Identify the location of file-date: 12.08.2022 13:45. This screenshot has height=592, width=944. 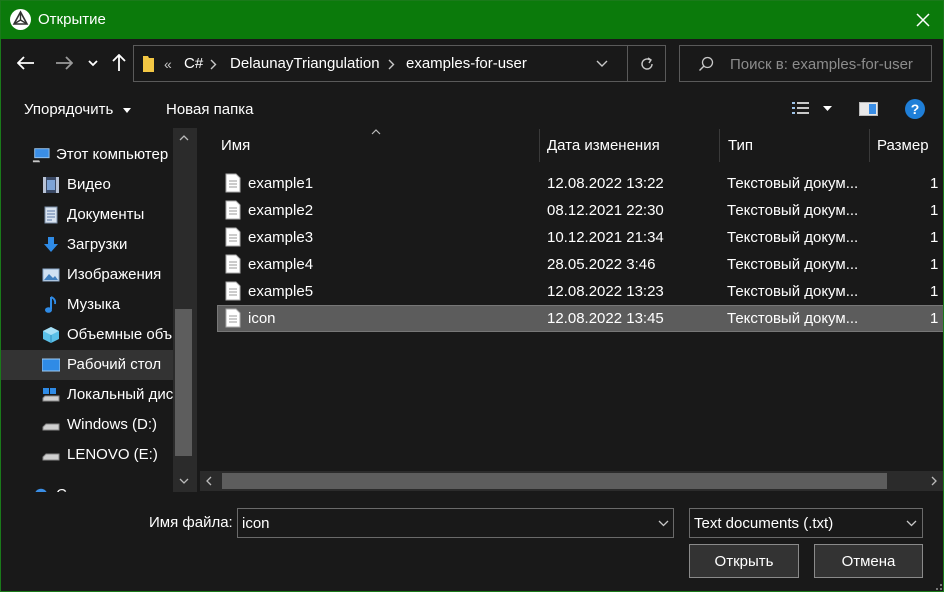
(605, 318).